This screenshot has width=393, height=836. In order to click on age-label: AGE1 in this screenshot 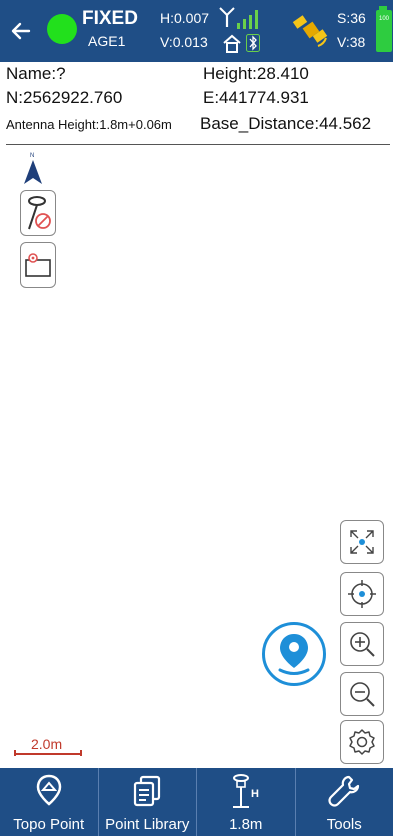, I will do `click(107, 41)`.